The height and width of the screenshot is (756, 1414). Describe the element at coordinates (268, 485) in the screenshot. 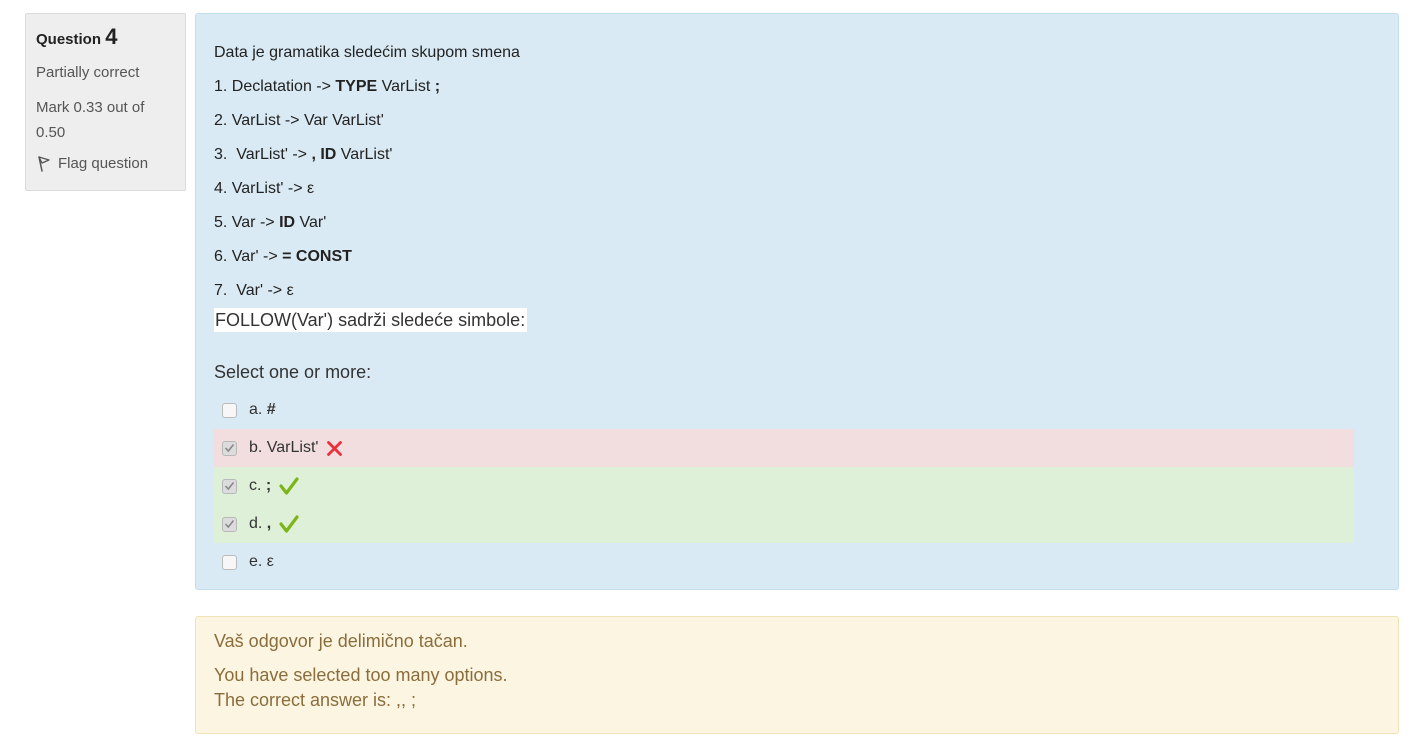

I see `option-text: ;` at that location.